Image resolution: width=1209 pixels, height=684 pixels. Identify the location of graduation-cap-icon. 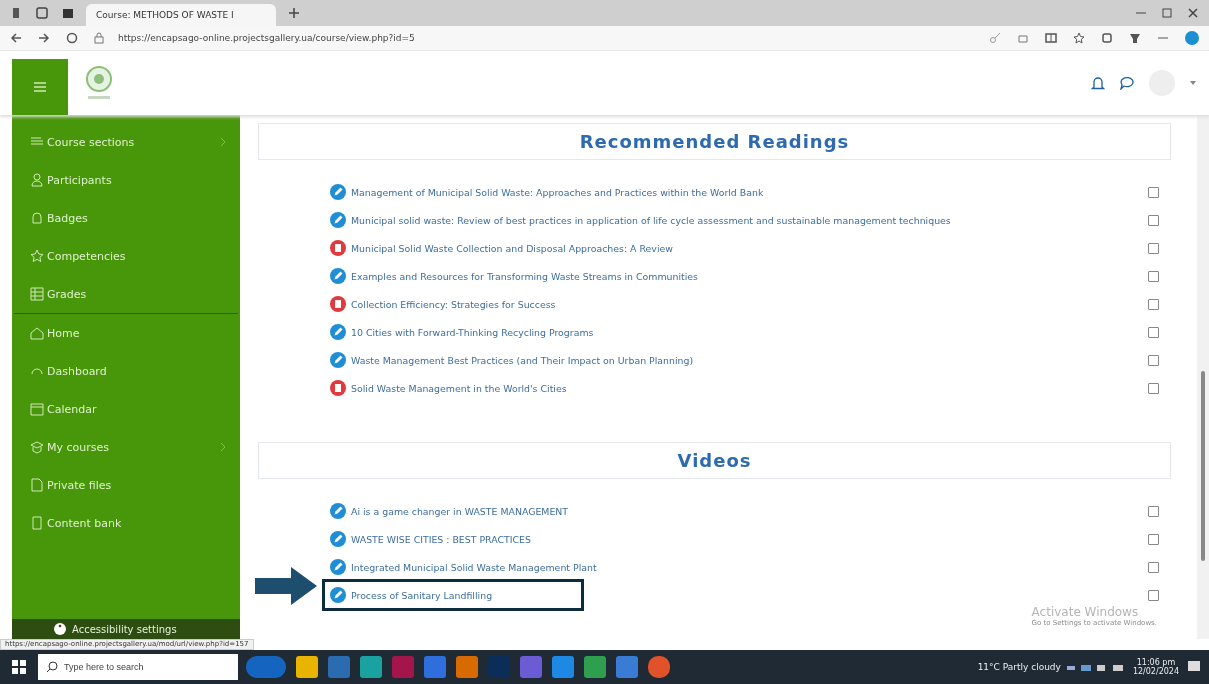
(37, 447).